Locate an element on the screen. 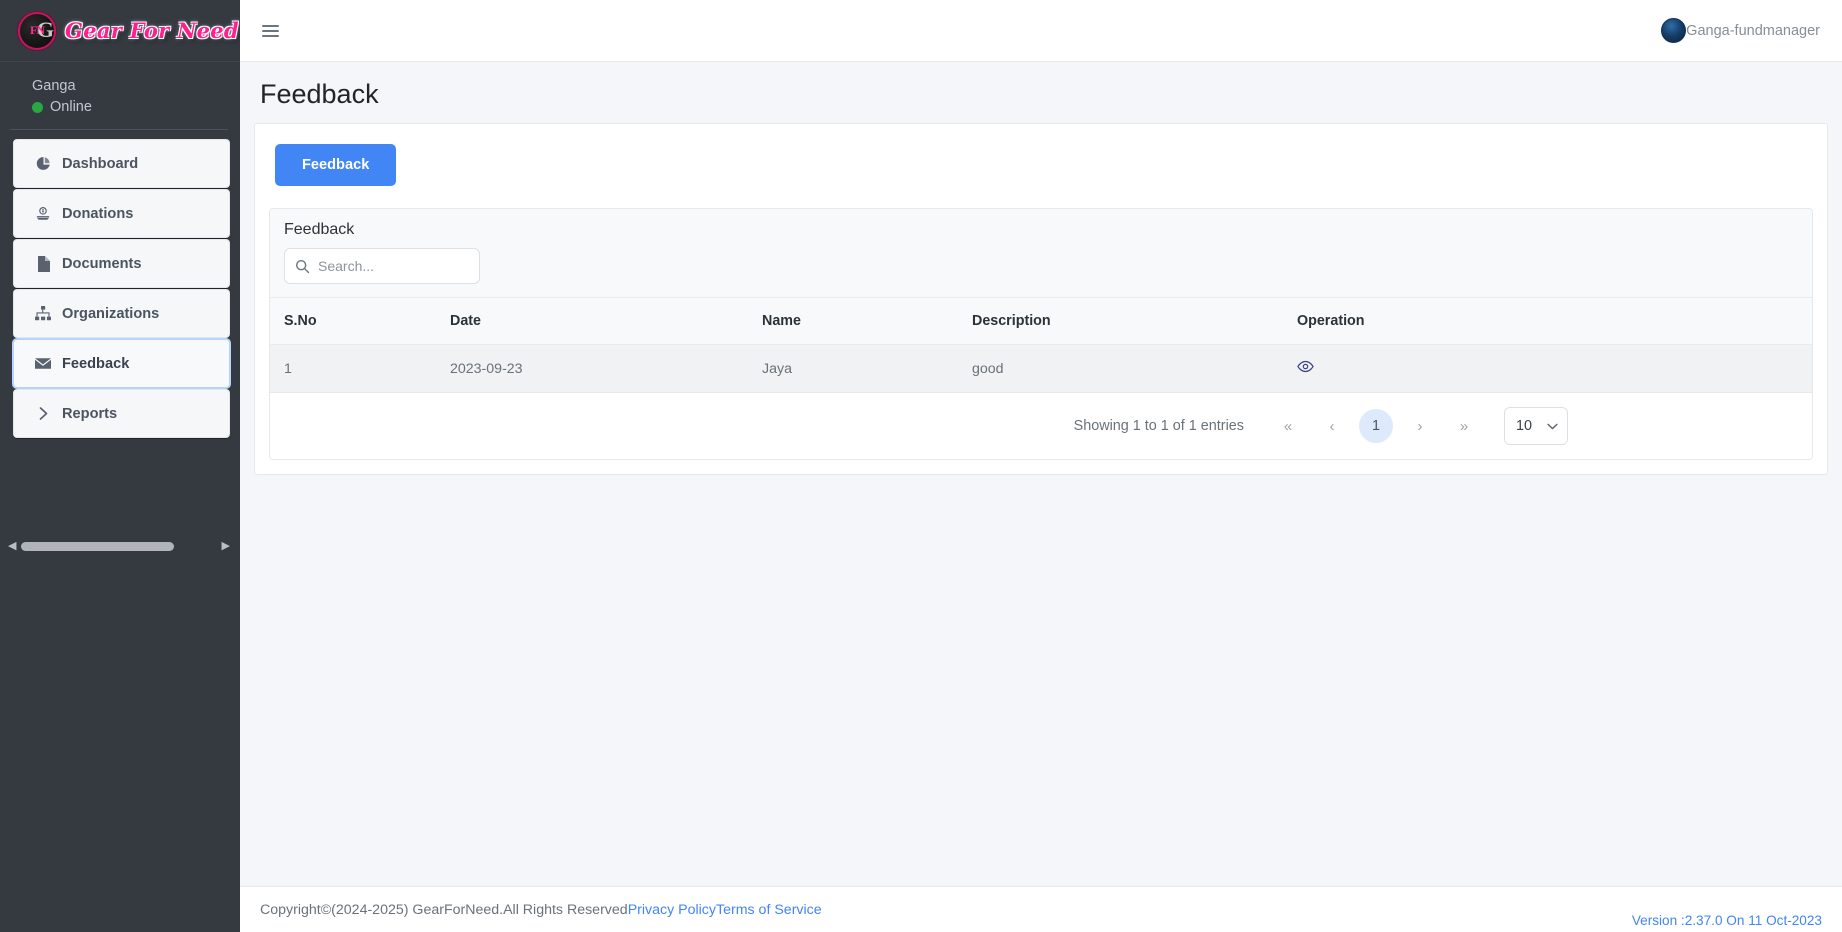 The image size is (1842, 932). cell-date: 2023-09-23 is located at coordinates (606, 368).